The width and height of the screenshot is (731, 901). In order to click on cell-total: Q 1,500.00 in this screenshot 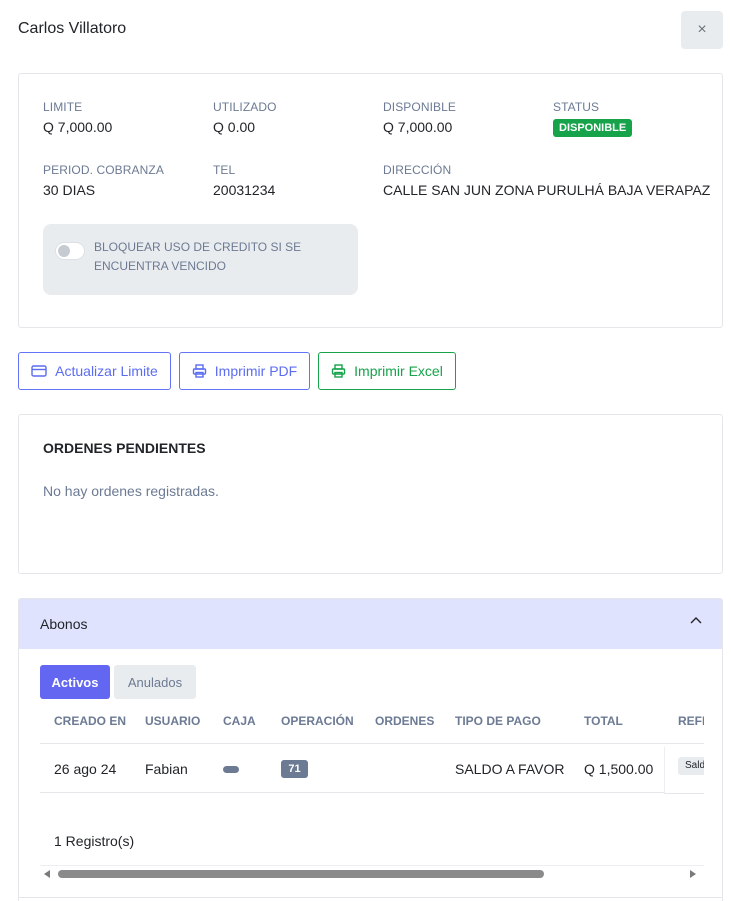, I will do `click(619, 769)`.